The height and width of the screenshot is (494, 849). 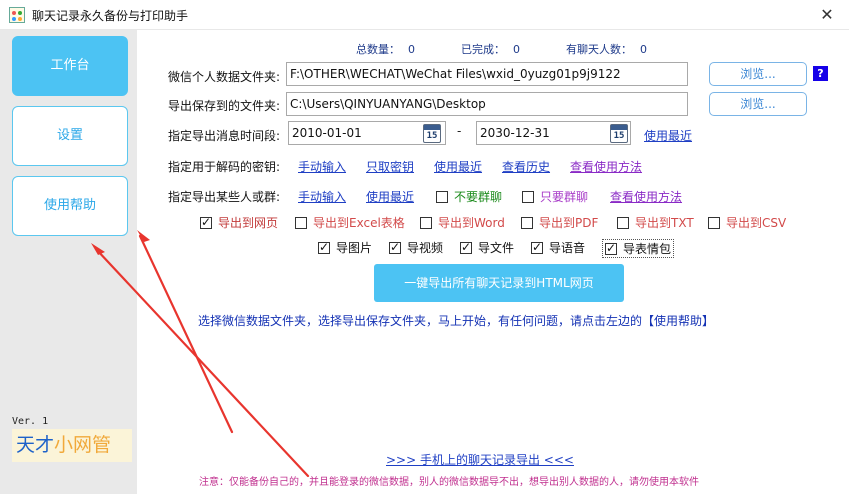 I want to click on arrow-line, so click(x=186, y=334).